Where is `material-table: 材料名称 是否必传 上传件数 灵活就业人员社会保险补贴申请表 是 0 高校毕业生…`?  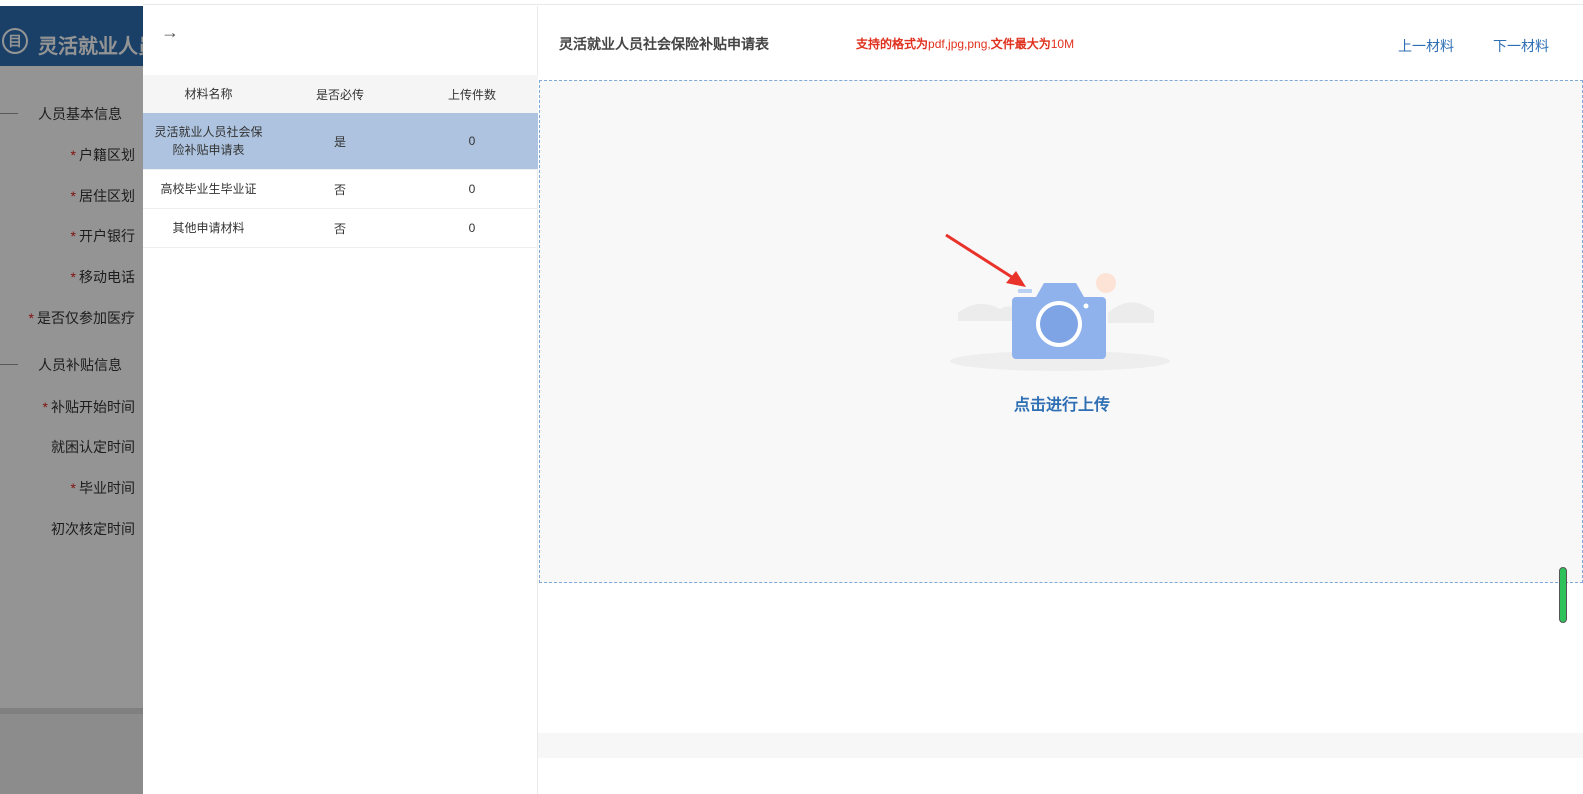
material-table: 材料名称 是否必传 上传件数 灵活就业人员社会保险补贴申请表 是 0 高校毕业生… is located at coordinates (340, 161).